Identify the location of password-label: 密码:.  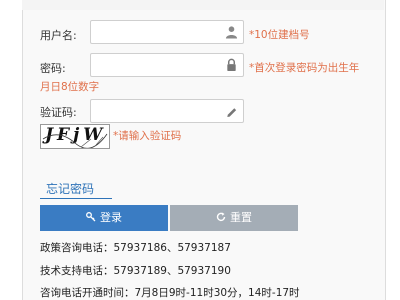
(53, 68).